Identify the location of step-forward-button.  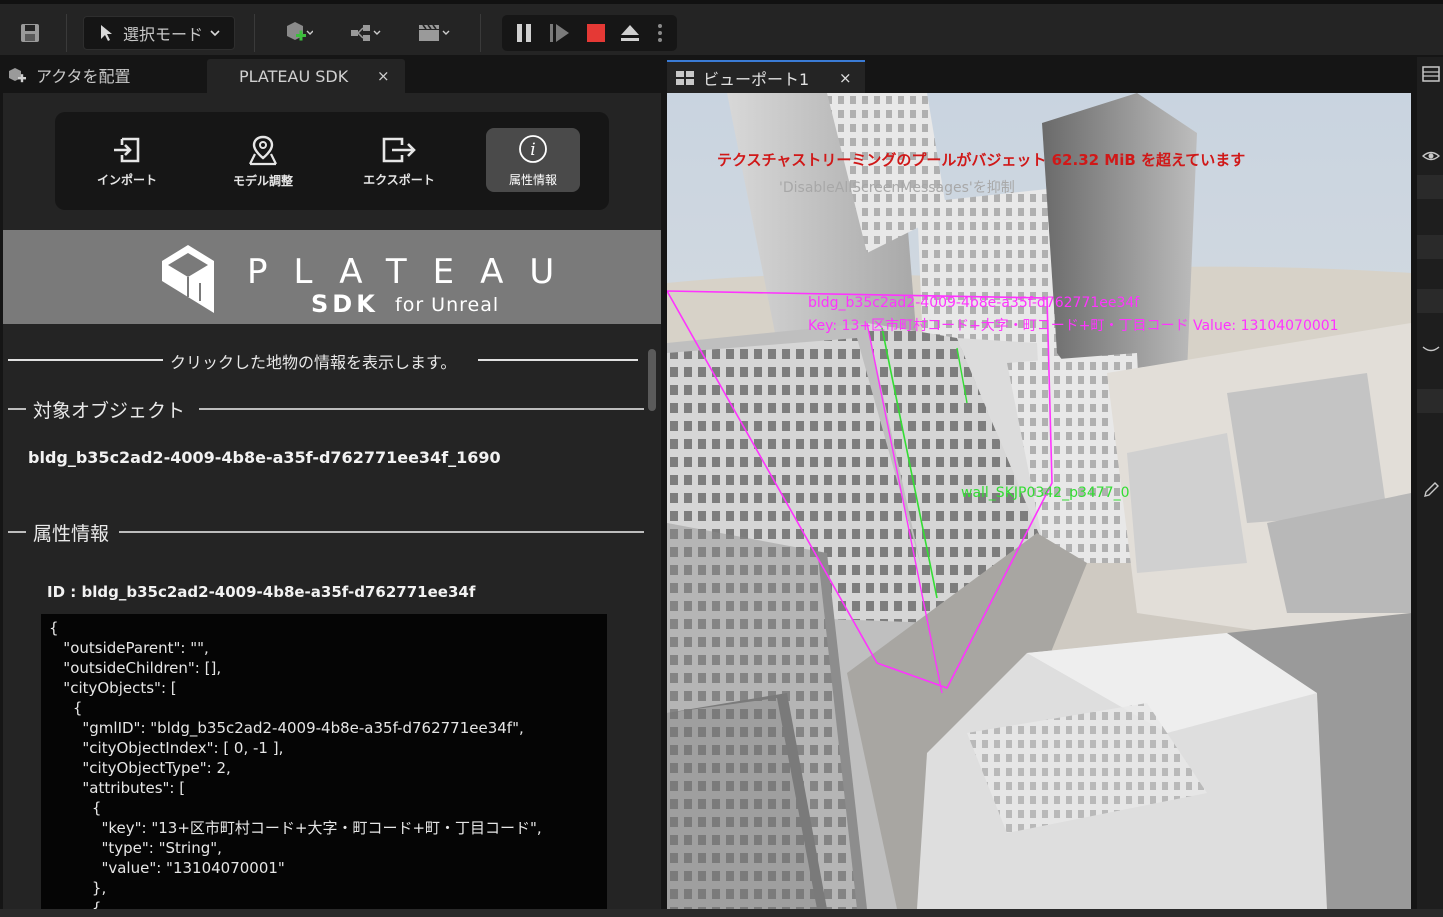
(560, 33).